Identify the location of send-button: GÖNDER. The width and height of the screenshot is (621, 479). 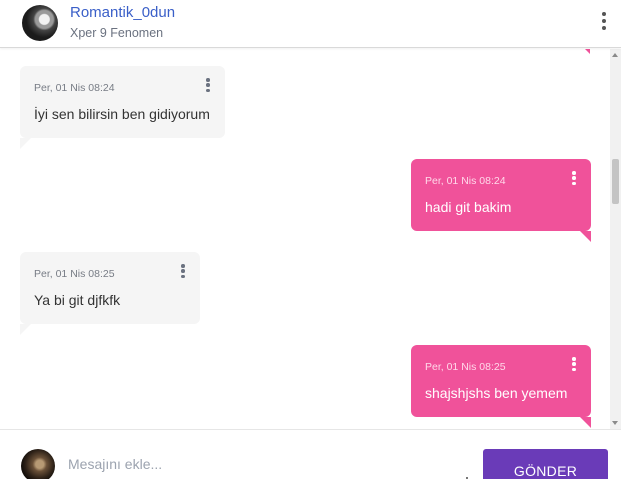
(545, 464).